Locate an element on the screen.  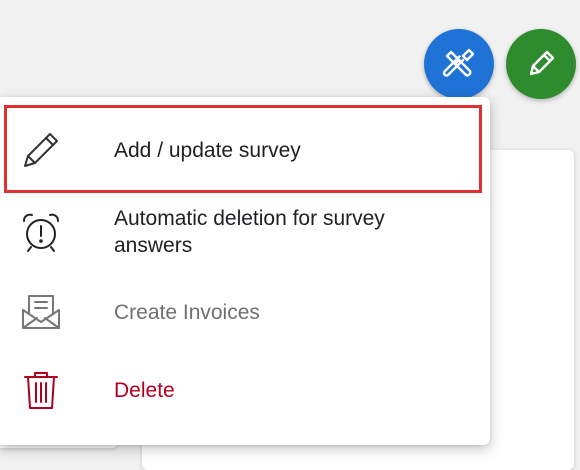
trash-icon is located at coordinates (41, 390).